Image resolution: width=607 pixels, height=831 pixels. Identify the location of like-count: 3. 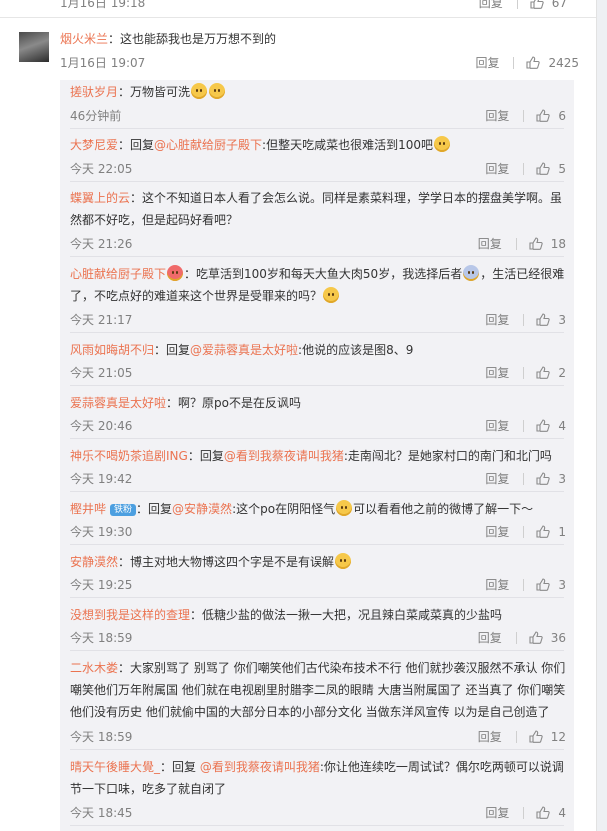
(562, 584).